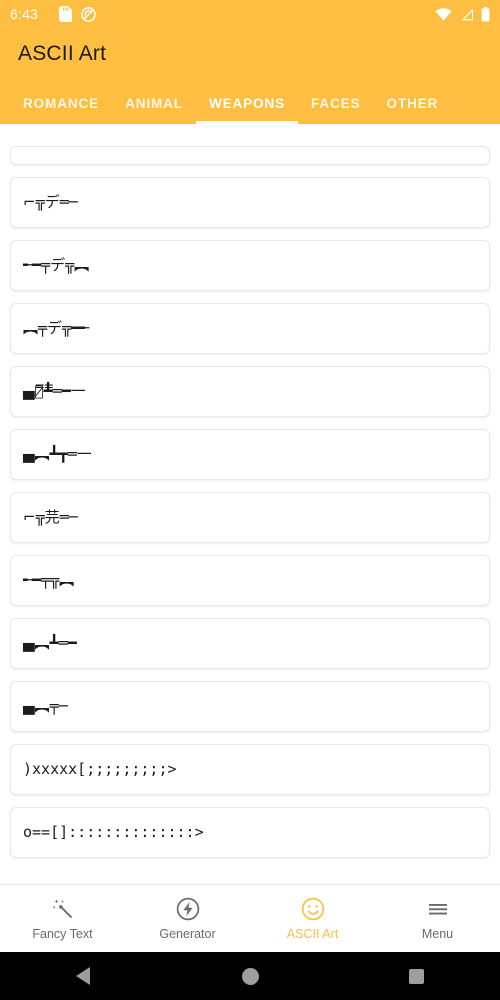 Image resolution: width=500 pixels, height=1000 pixels. Describe the element at coordinates (88, 14) in the screenshot. I see `rotation-lock-off-icon` at that location.